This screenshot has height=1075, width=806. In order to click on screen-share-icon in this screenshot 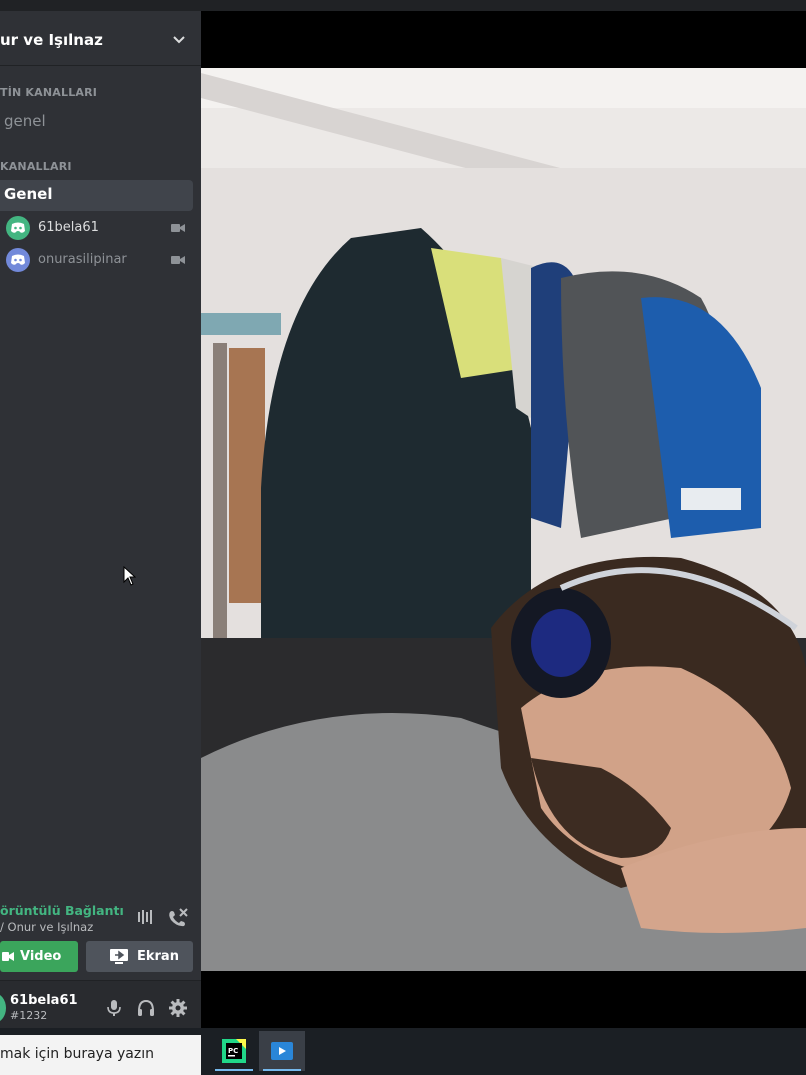, I will do `click(119, 956)`.